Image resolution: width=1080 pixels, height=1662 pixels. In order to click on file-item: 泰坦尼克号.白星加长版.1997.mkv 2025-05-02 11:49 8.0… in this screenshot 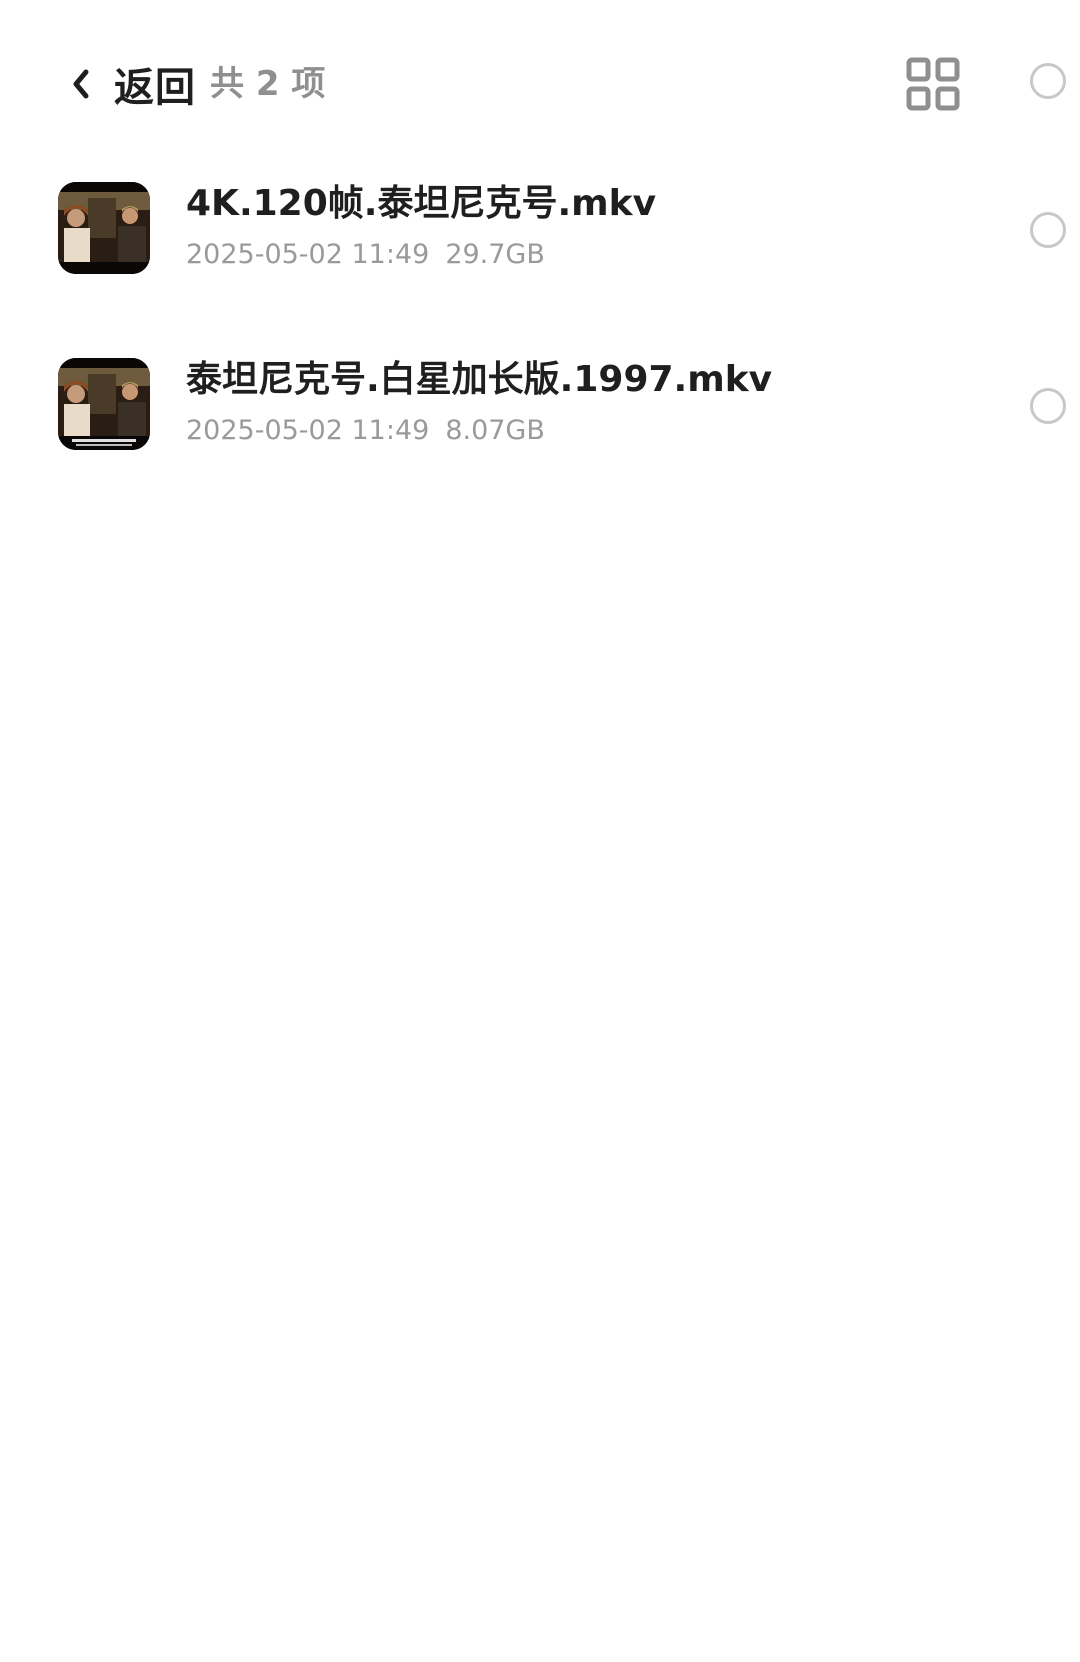, I will do `click(540, 434)`.